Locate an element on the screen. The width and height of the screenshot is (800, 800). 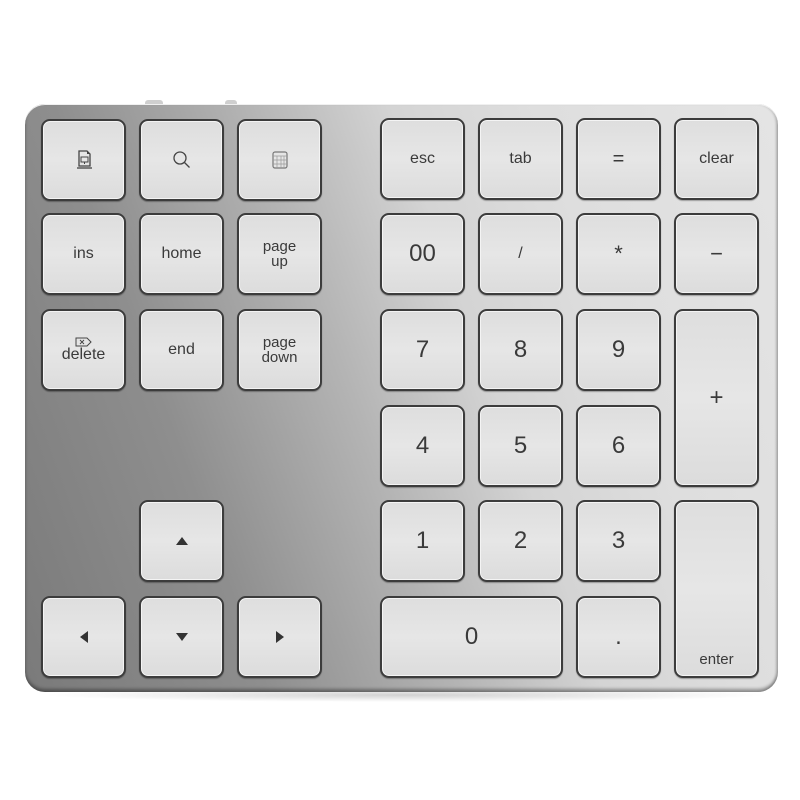
key-label: 6 is located at coordinates (618, 445).